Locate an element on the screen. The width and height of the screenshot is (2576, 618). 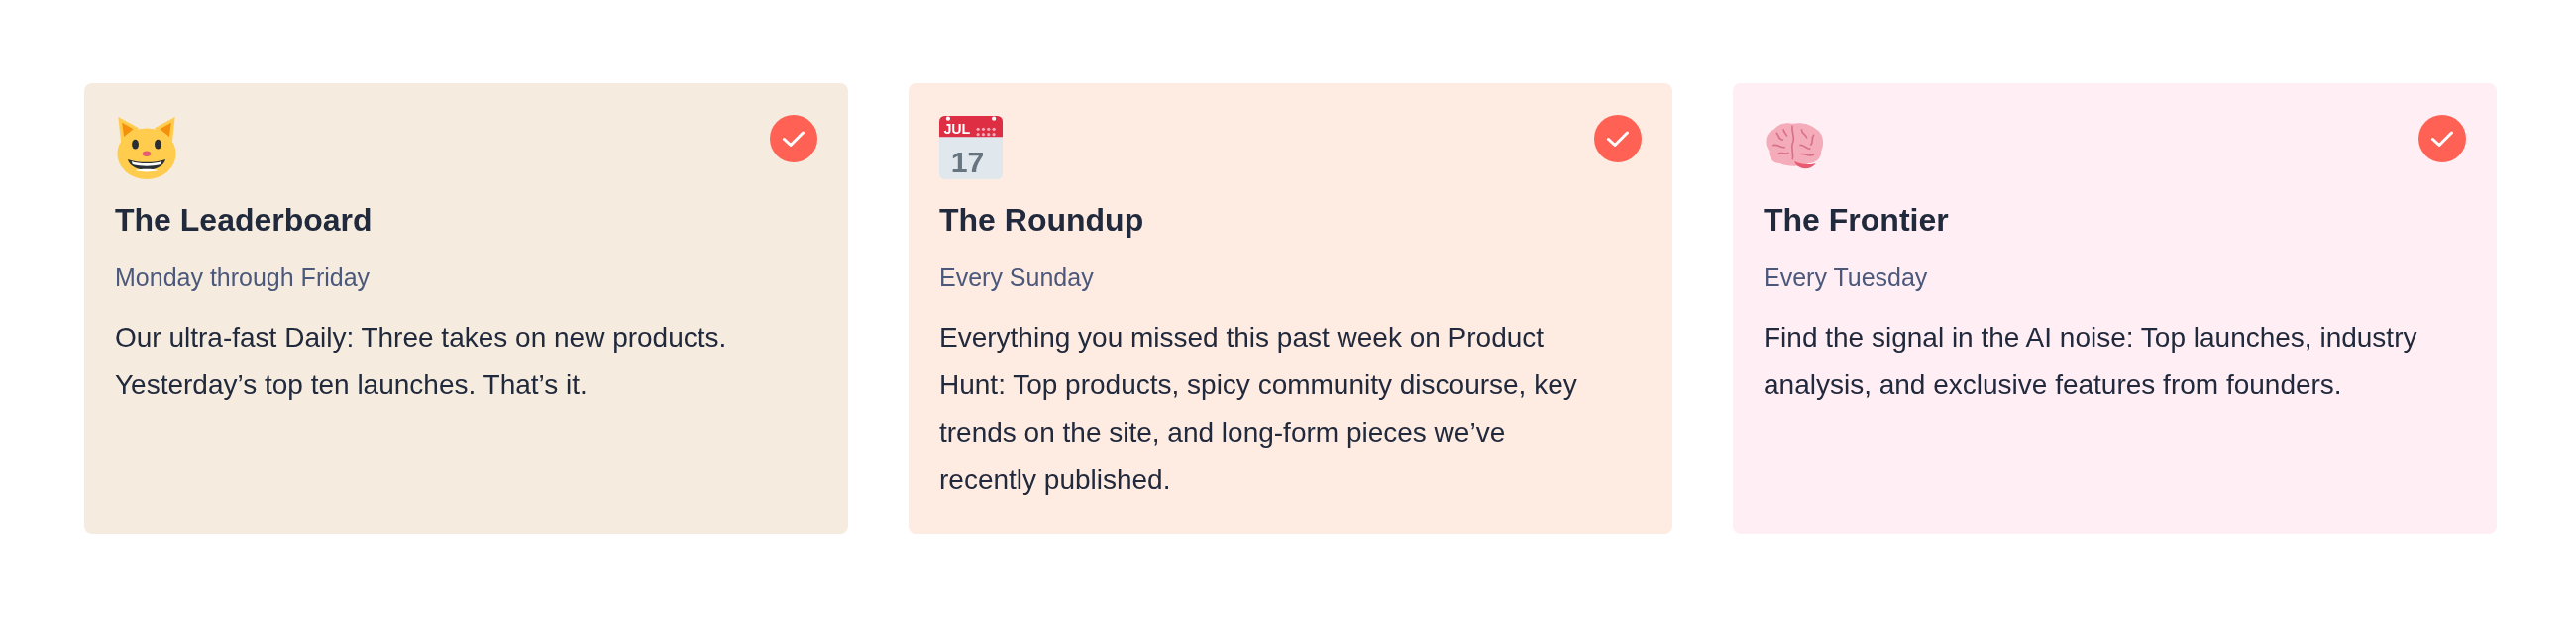
newsletter-title: The Roundup is located at coordinates (1042, 220).